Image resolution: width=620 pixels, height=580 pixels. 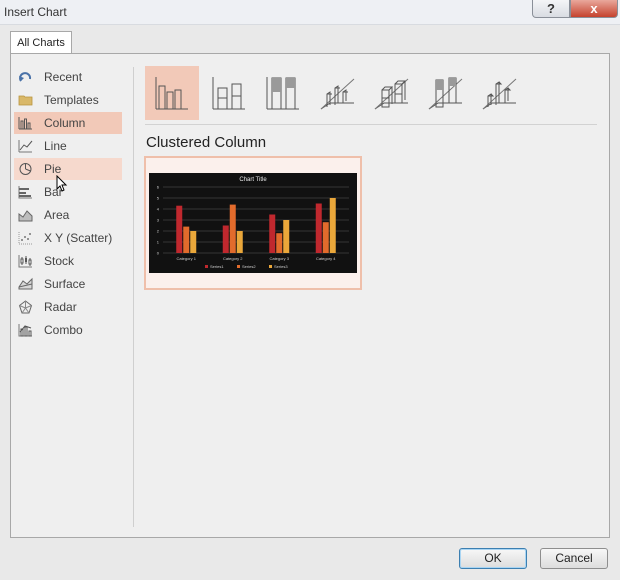 What do you see at coordinates (53, 169) in the screenshot?
I see `sidebar-item-label: Pie` at bounding box center [53, 169].